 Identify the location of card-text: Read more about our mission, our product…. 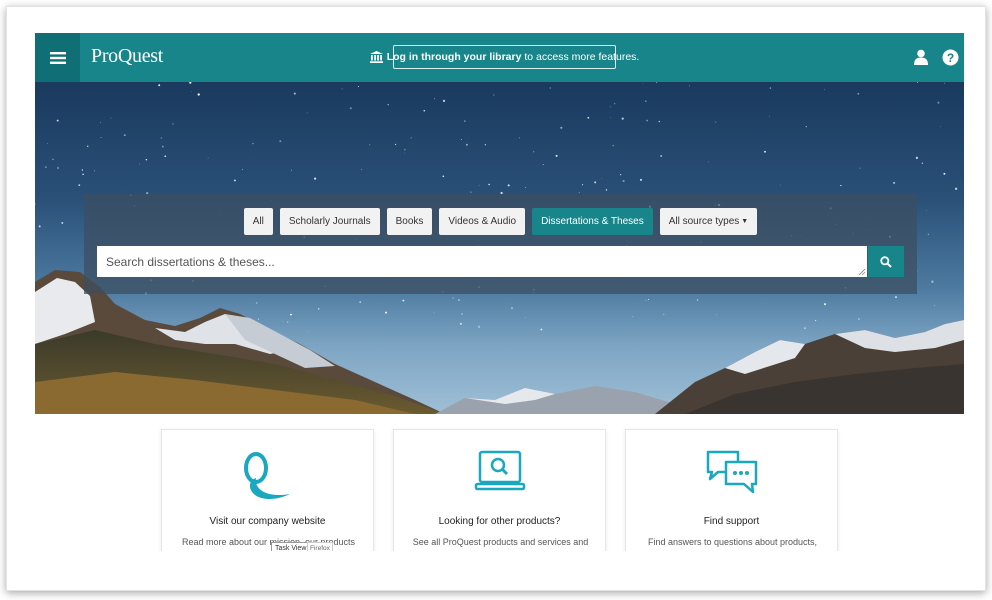
(268, 542).